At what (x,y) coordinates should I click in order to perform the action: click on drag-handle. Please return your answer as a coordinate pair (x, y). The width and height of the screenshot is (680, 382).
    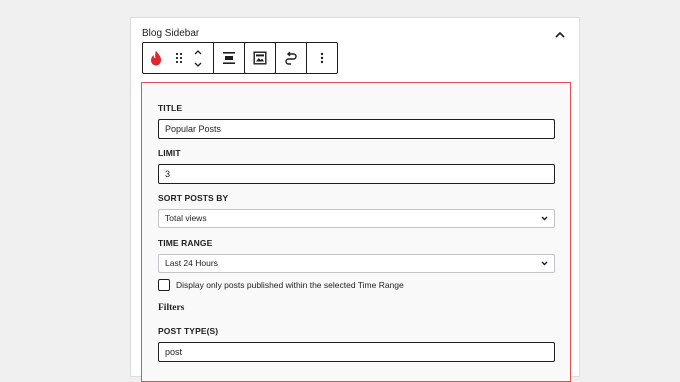
    Looking at the image, I should click on (179, 58).